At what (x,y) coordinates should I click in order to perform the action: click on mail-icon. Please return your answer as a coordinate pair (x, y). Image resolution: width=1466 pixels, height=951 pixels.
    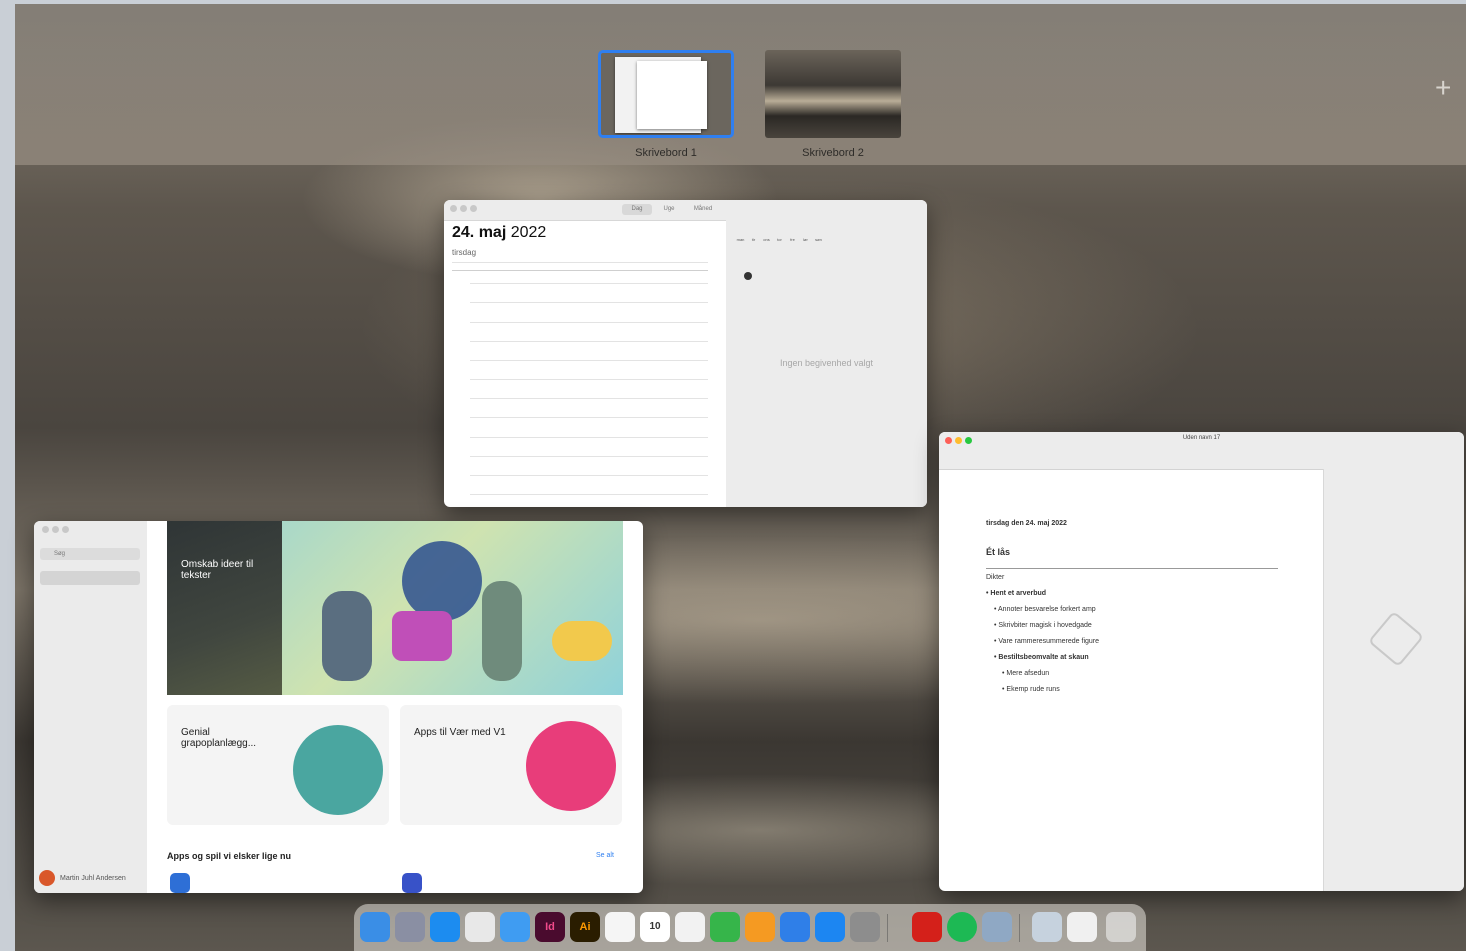
    Looking at the image, I should click on (515, 927).